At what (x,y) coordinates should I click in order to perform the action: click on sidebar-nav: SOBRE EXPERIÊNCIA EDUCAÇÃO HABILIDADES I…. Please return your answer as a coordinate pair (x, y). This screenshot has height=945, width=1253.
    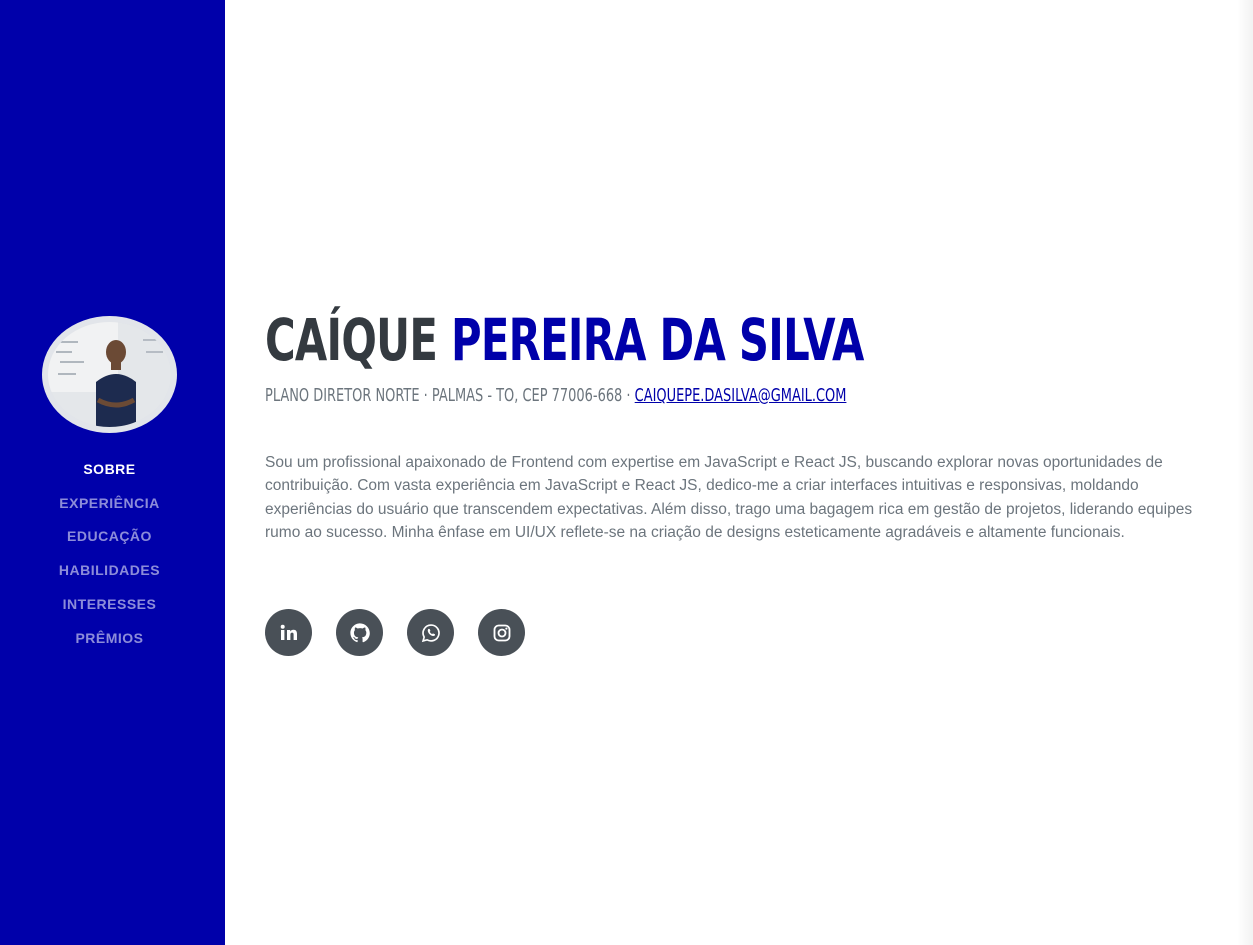
    Looking at the image, I should click on (109, 553).